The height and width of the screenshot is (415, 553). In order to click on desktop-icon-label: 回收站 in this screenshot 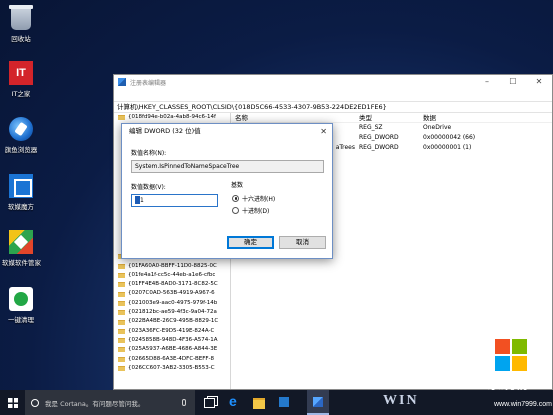, I will do `click(21, 39)`.